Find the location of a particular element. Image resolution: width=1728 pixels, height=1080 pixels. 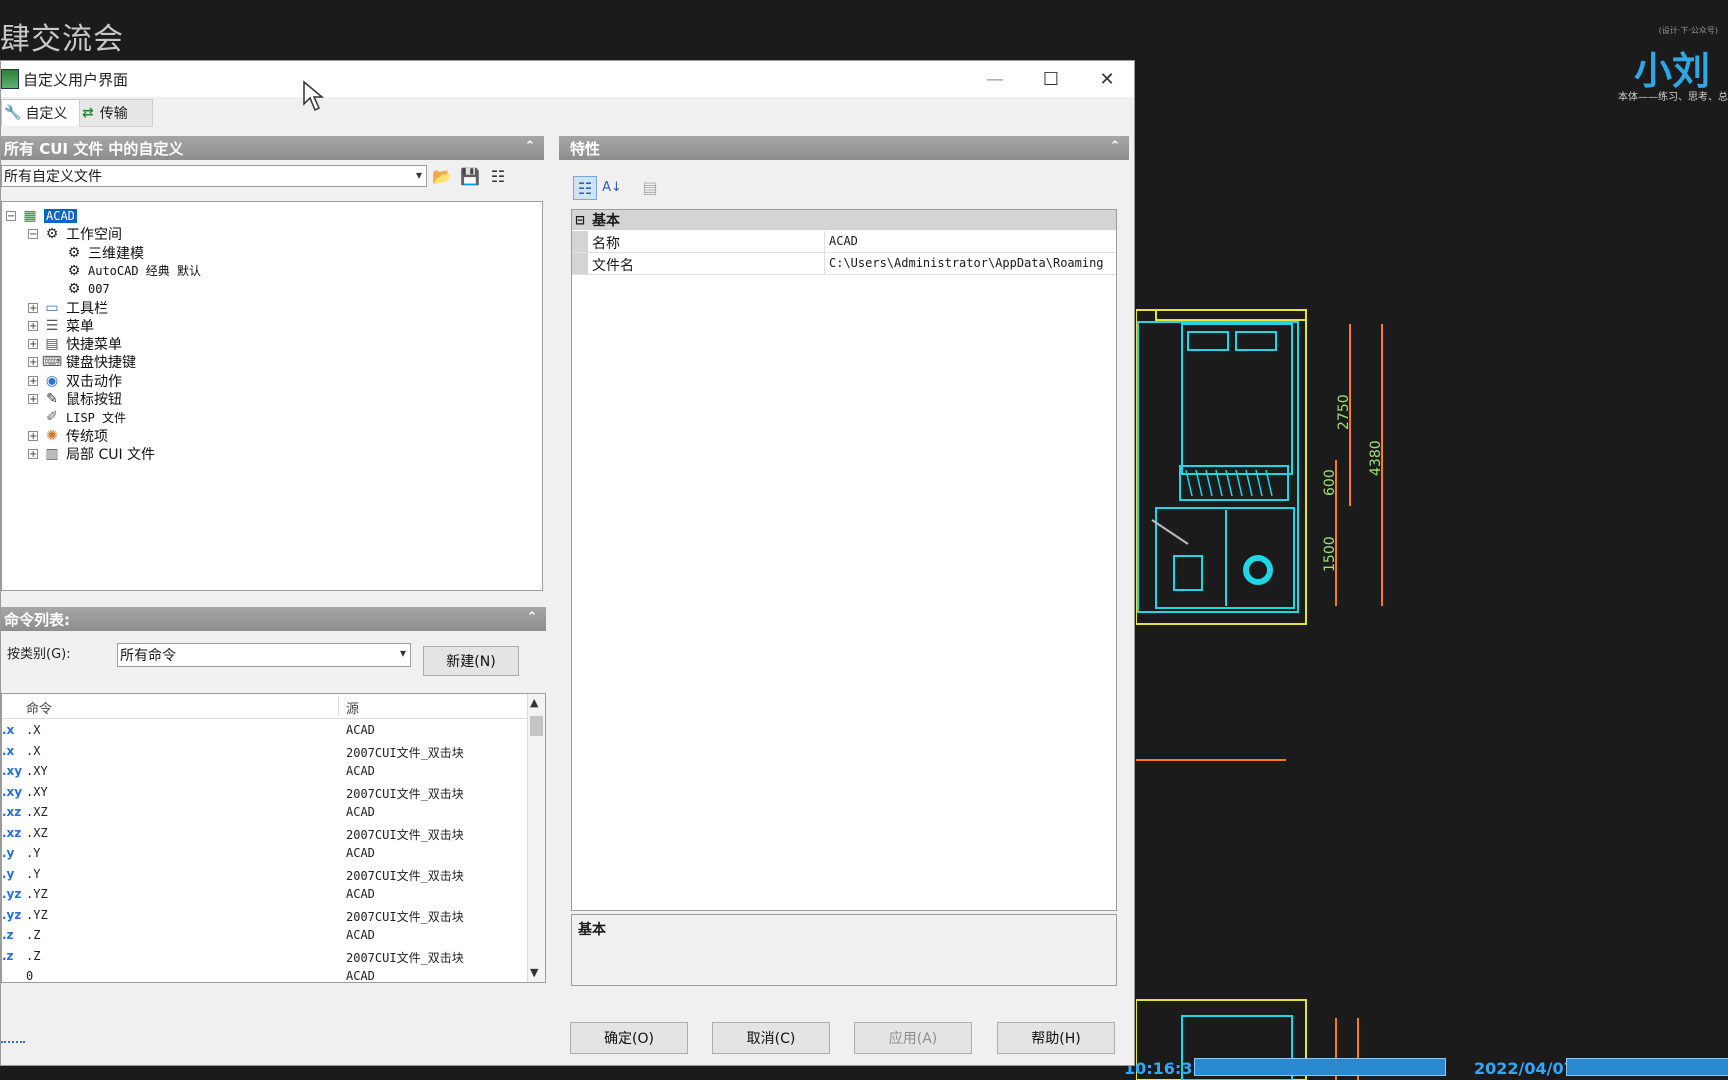

status-dots is located at coordinates (13, 1042).